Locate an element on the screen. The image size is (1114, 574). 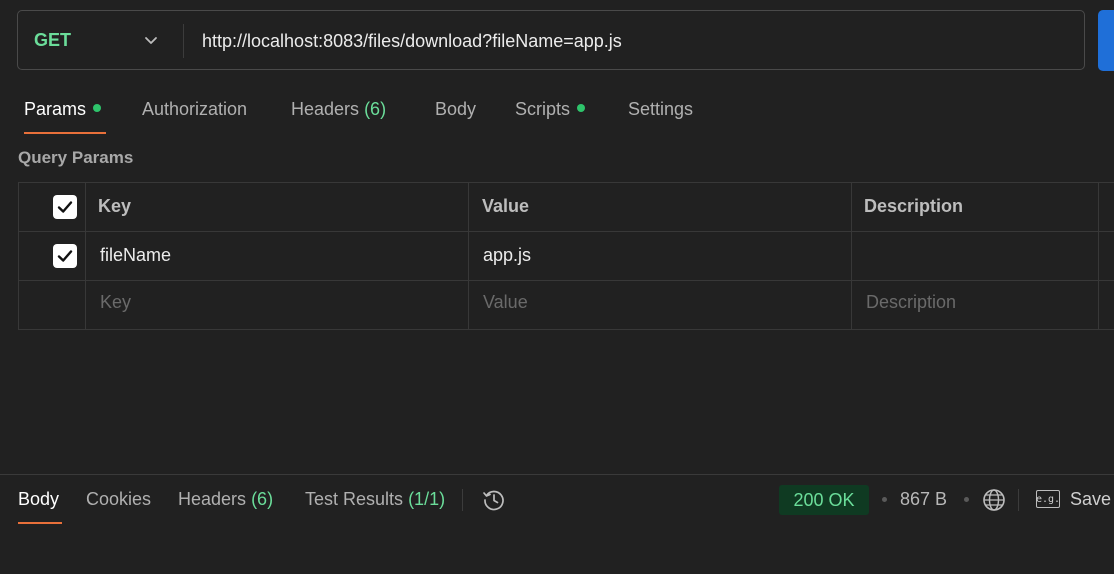
globe-icon is located at coordinates (994, 500).